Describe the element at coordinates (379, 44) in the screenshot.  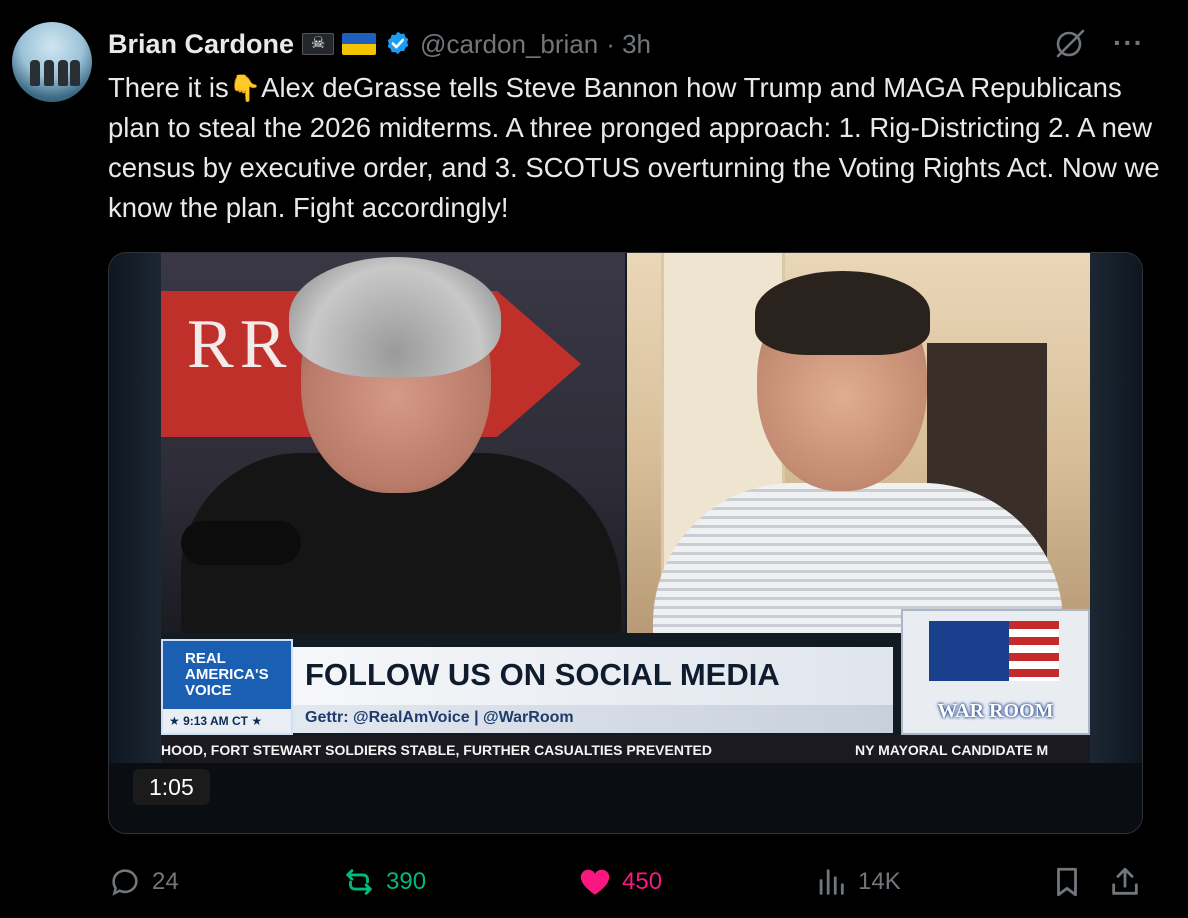
I see `tweet-header: Brian Cardone ☠ @cardon_brian · 3h` at that location.